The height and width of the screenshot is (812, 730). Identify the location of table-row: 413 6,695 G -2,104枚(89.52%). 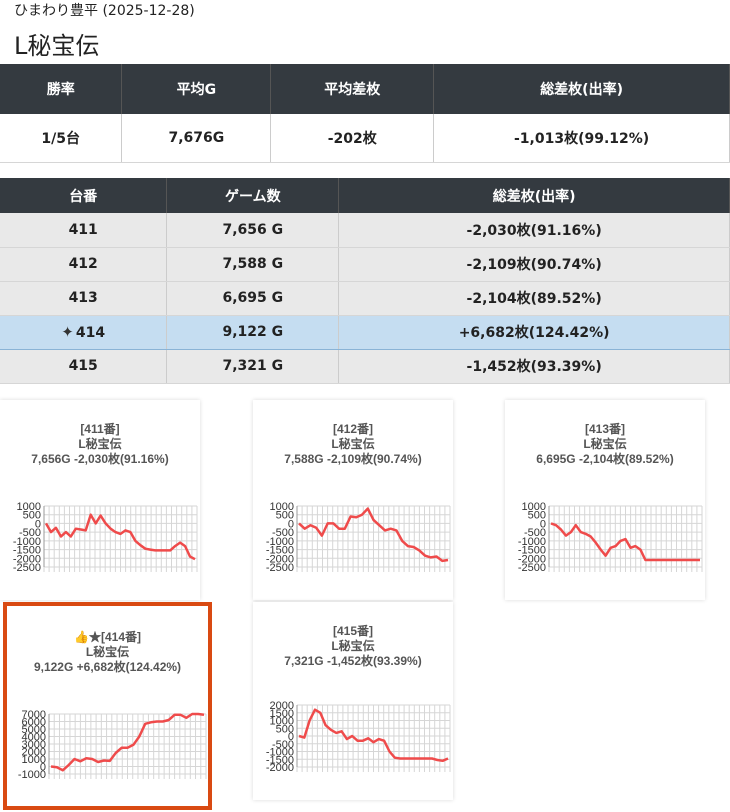
(365, 298).